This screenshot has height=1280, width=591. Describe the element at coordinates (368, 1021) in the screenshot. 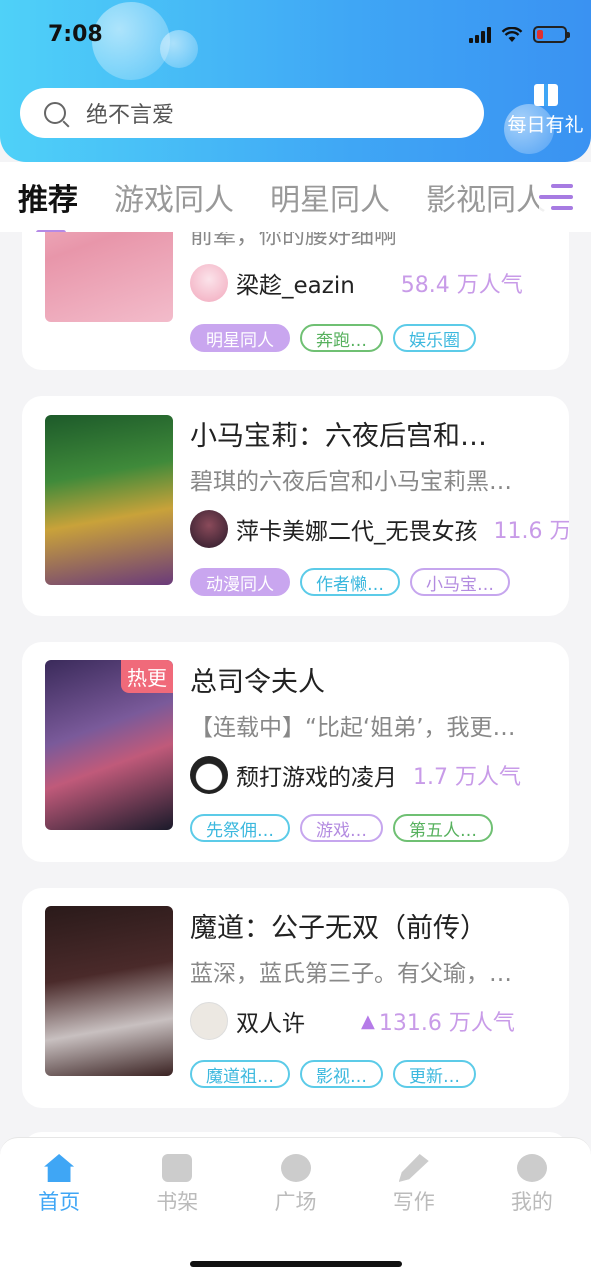

I see `flame-icon: ▲` at that location.